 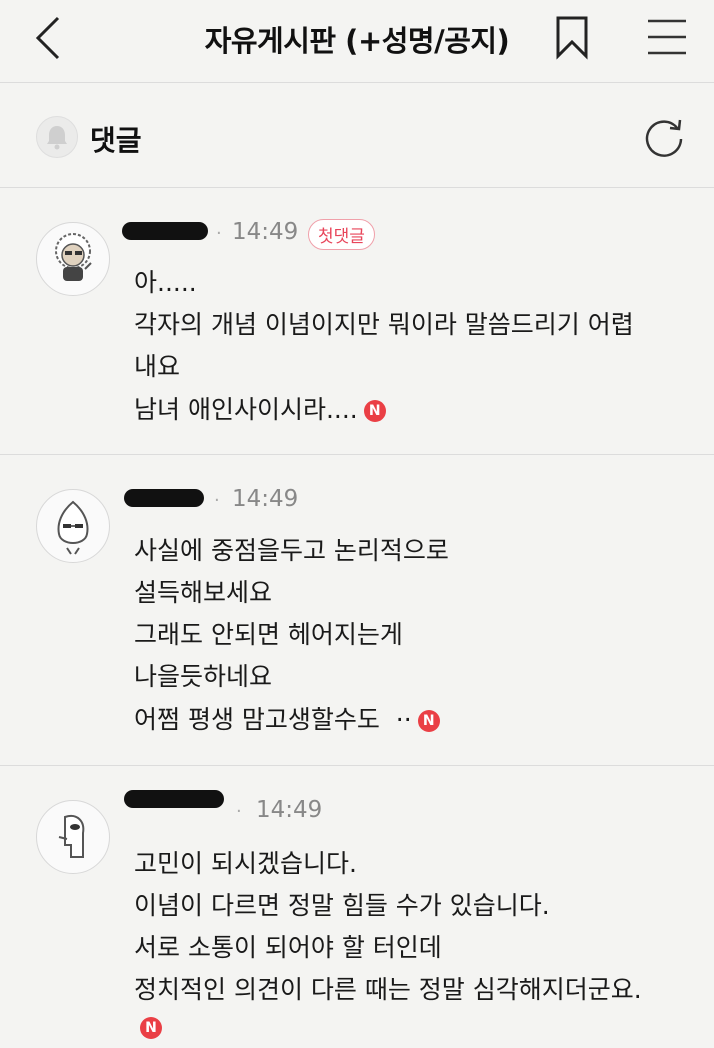 What do you see at coordinates (245, 863) in the screenshot?
I see `comment-text-line: 고민이 되시겠습니다.` at bounding box center [245, 863].